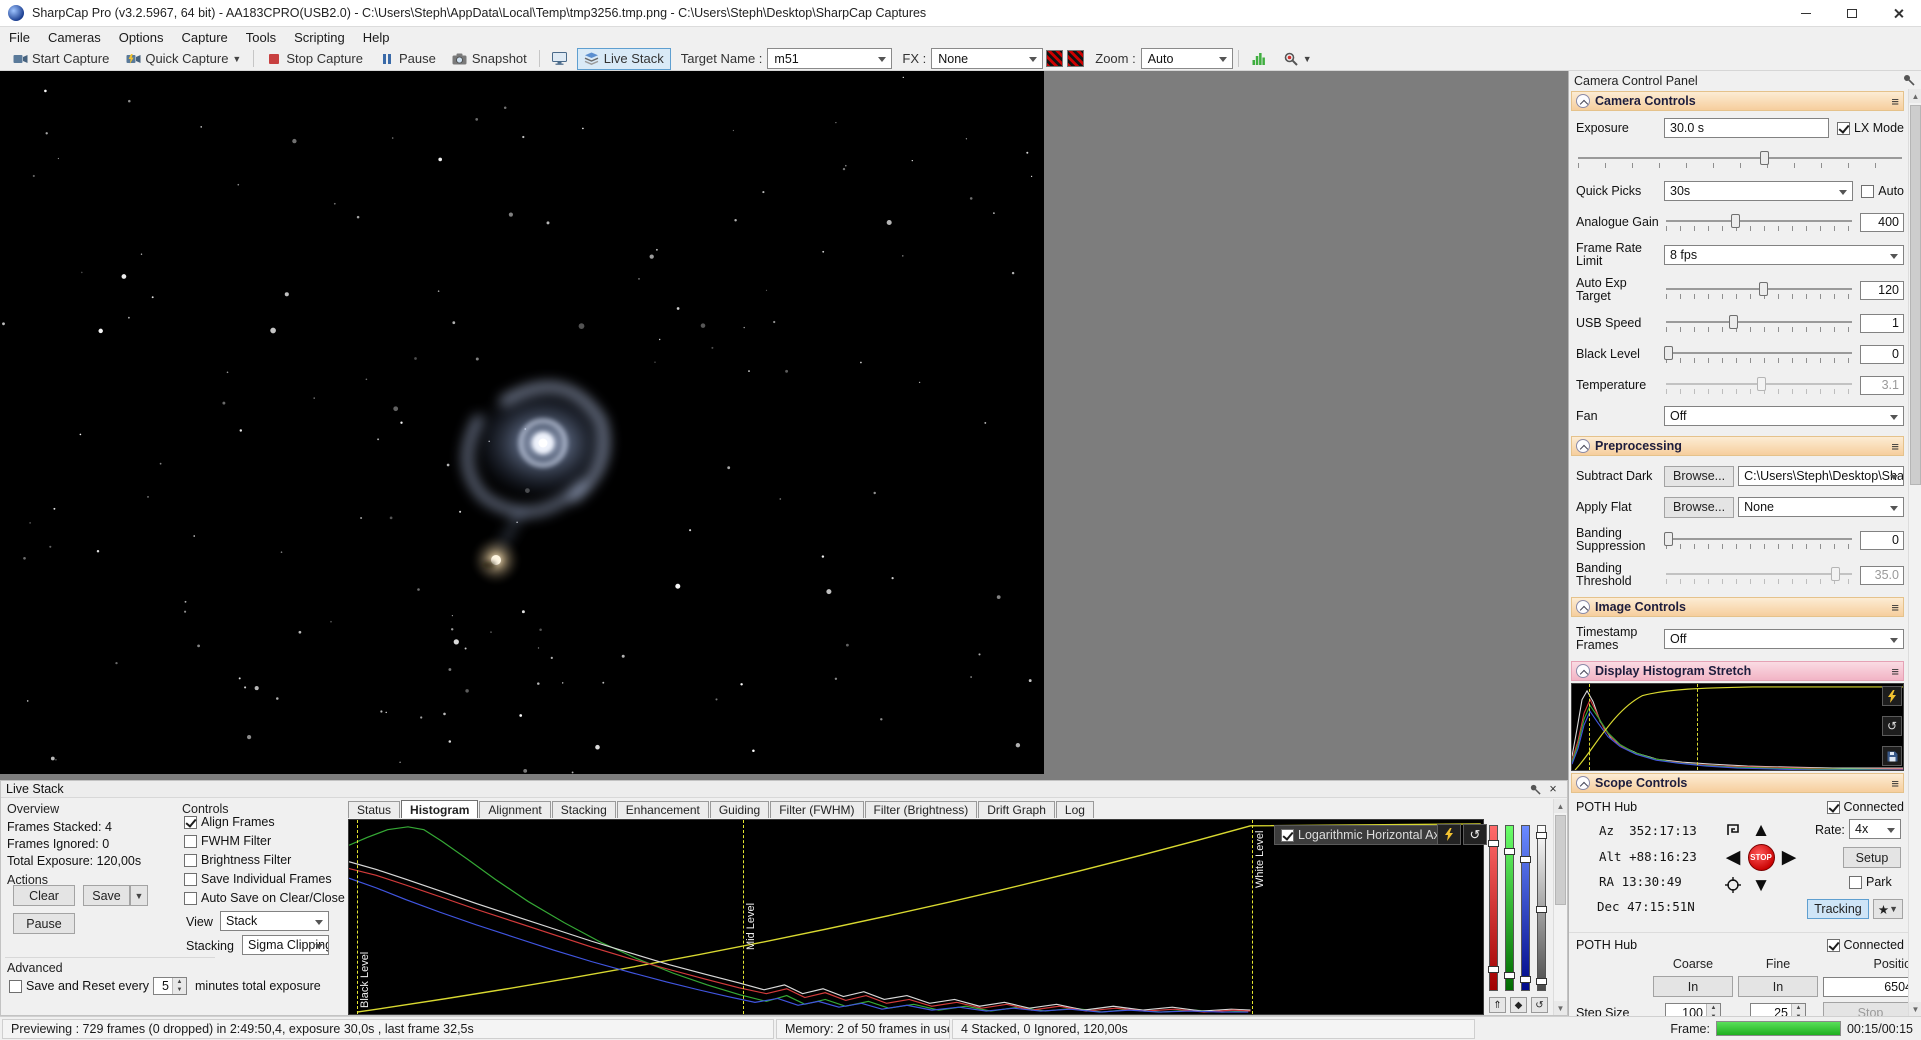  Describe the element at coordinates (1055, 58) in the screenshot. I see `dark-frame-swatch-icon` at that location.